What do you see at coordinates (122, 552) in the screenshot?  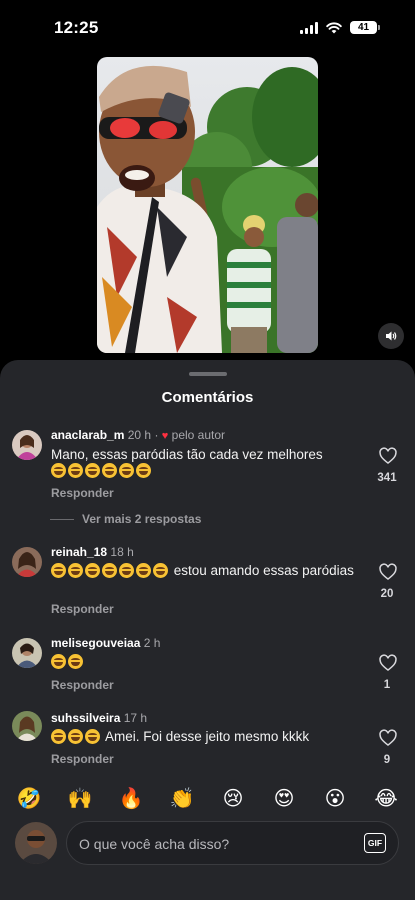 I see `comment-time: 18 h` at bounding box center [122, 552].